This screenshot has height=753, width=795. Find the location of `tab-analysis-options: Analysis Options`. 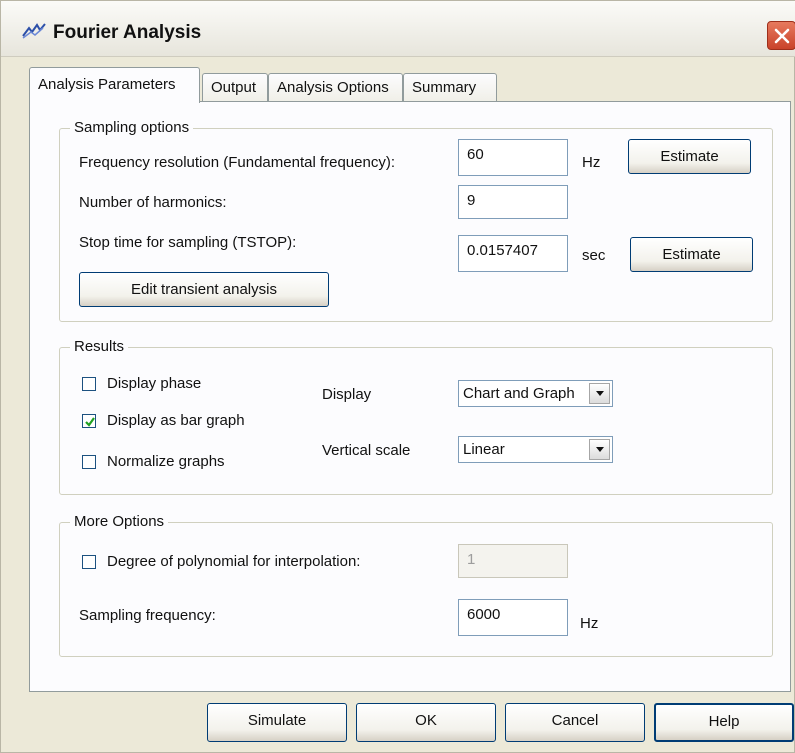

tab-analysis-options: Analysis Options is located at coordinates (335, 87).